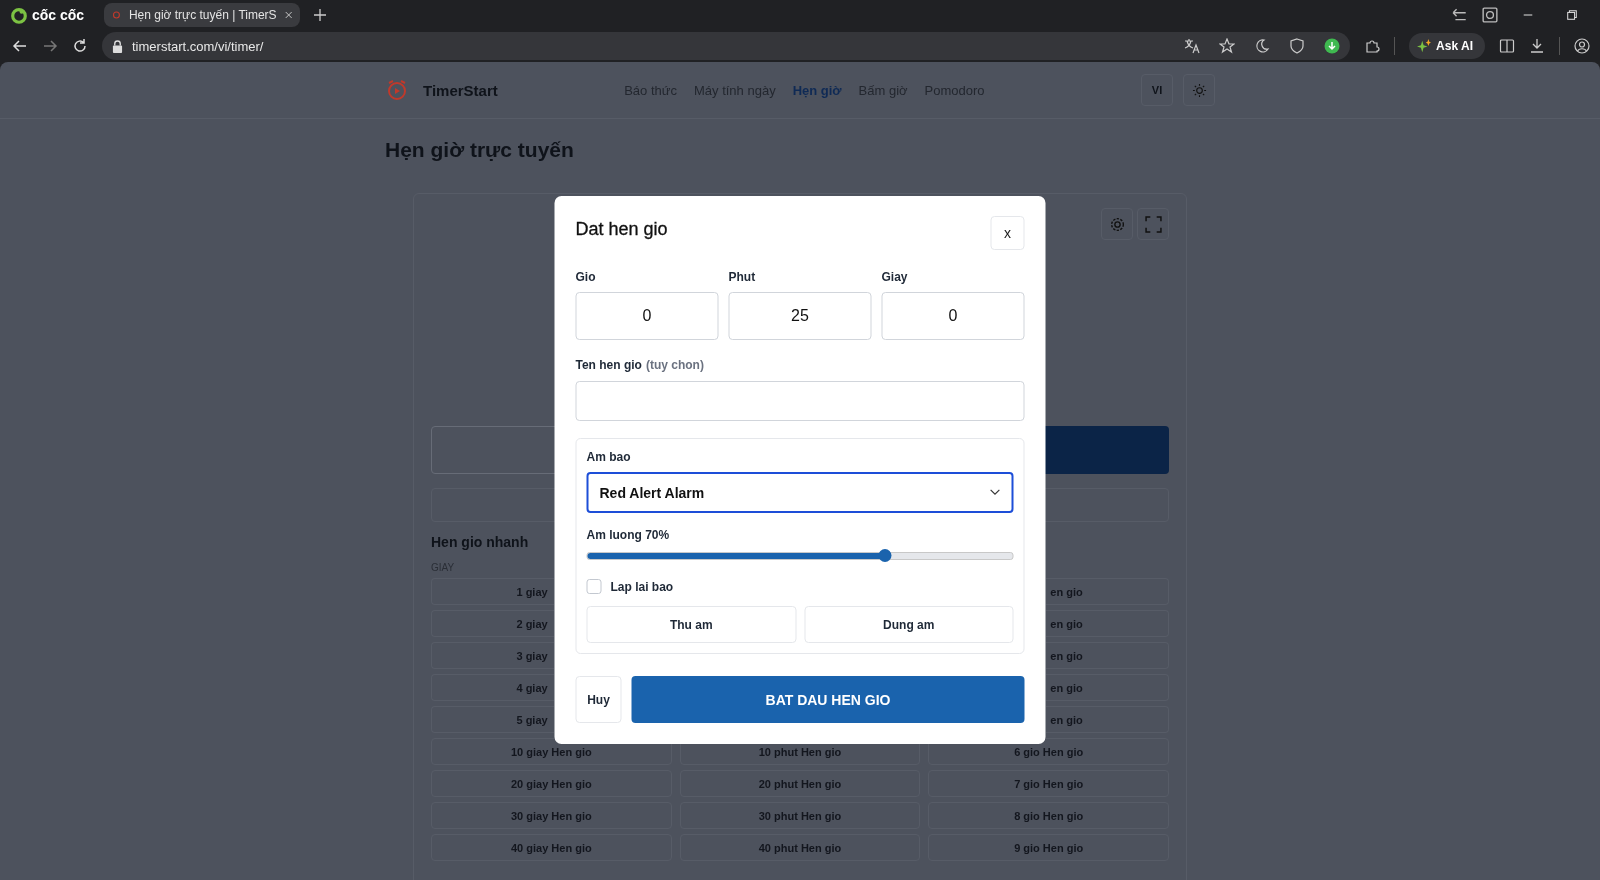 Image resolution: width=1600 pixels, height=880 pixels. Describe the element at coordinates (586, 277) in the screenshot. I see `field-label: Gio` at that location.